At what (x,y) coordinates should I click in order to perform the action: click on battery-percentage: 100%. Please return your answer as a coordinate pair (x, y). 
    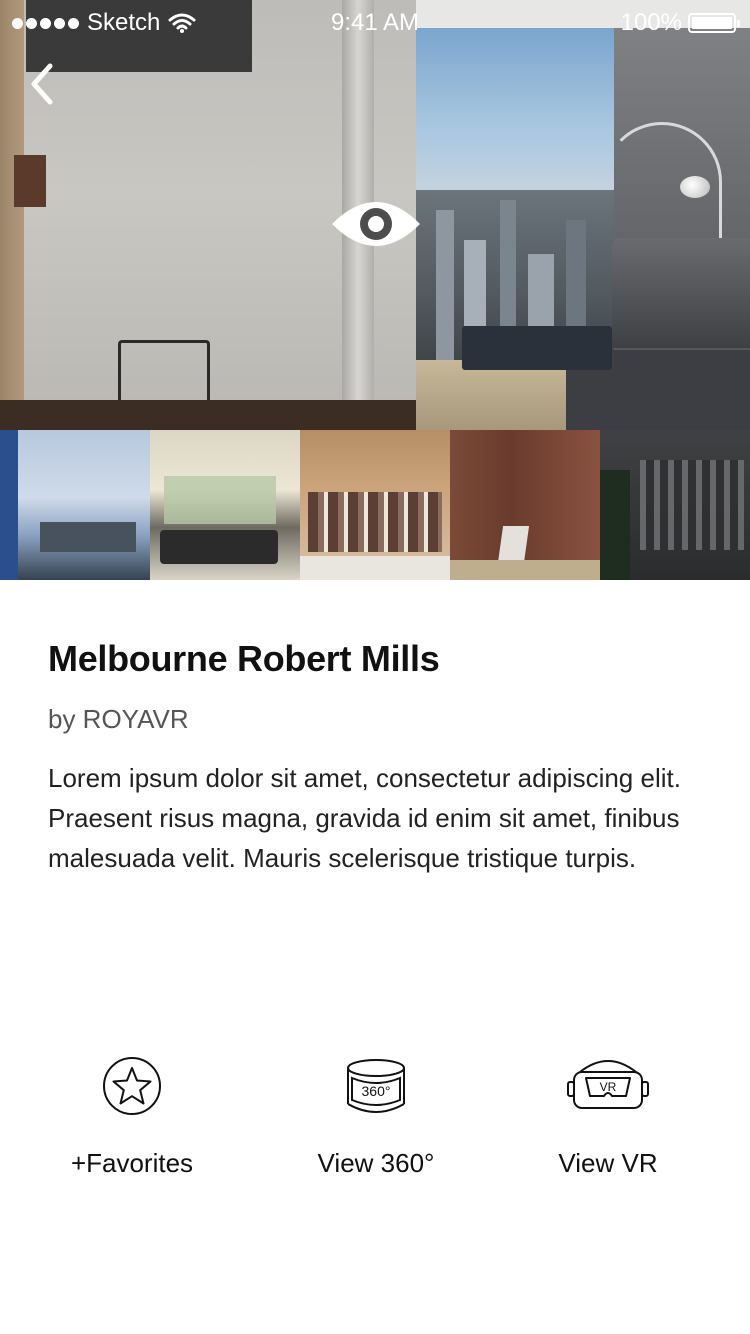
    Looking at the image, I should click on (651, 22).